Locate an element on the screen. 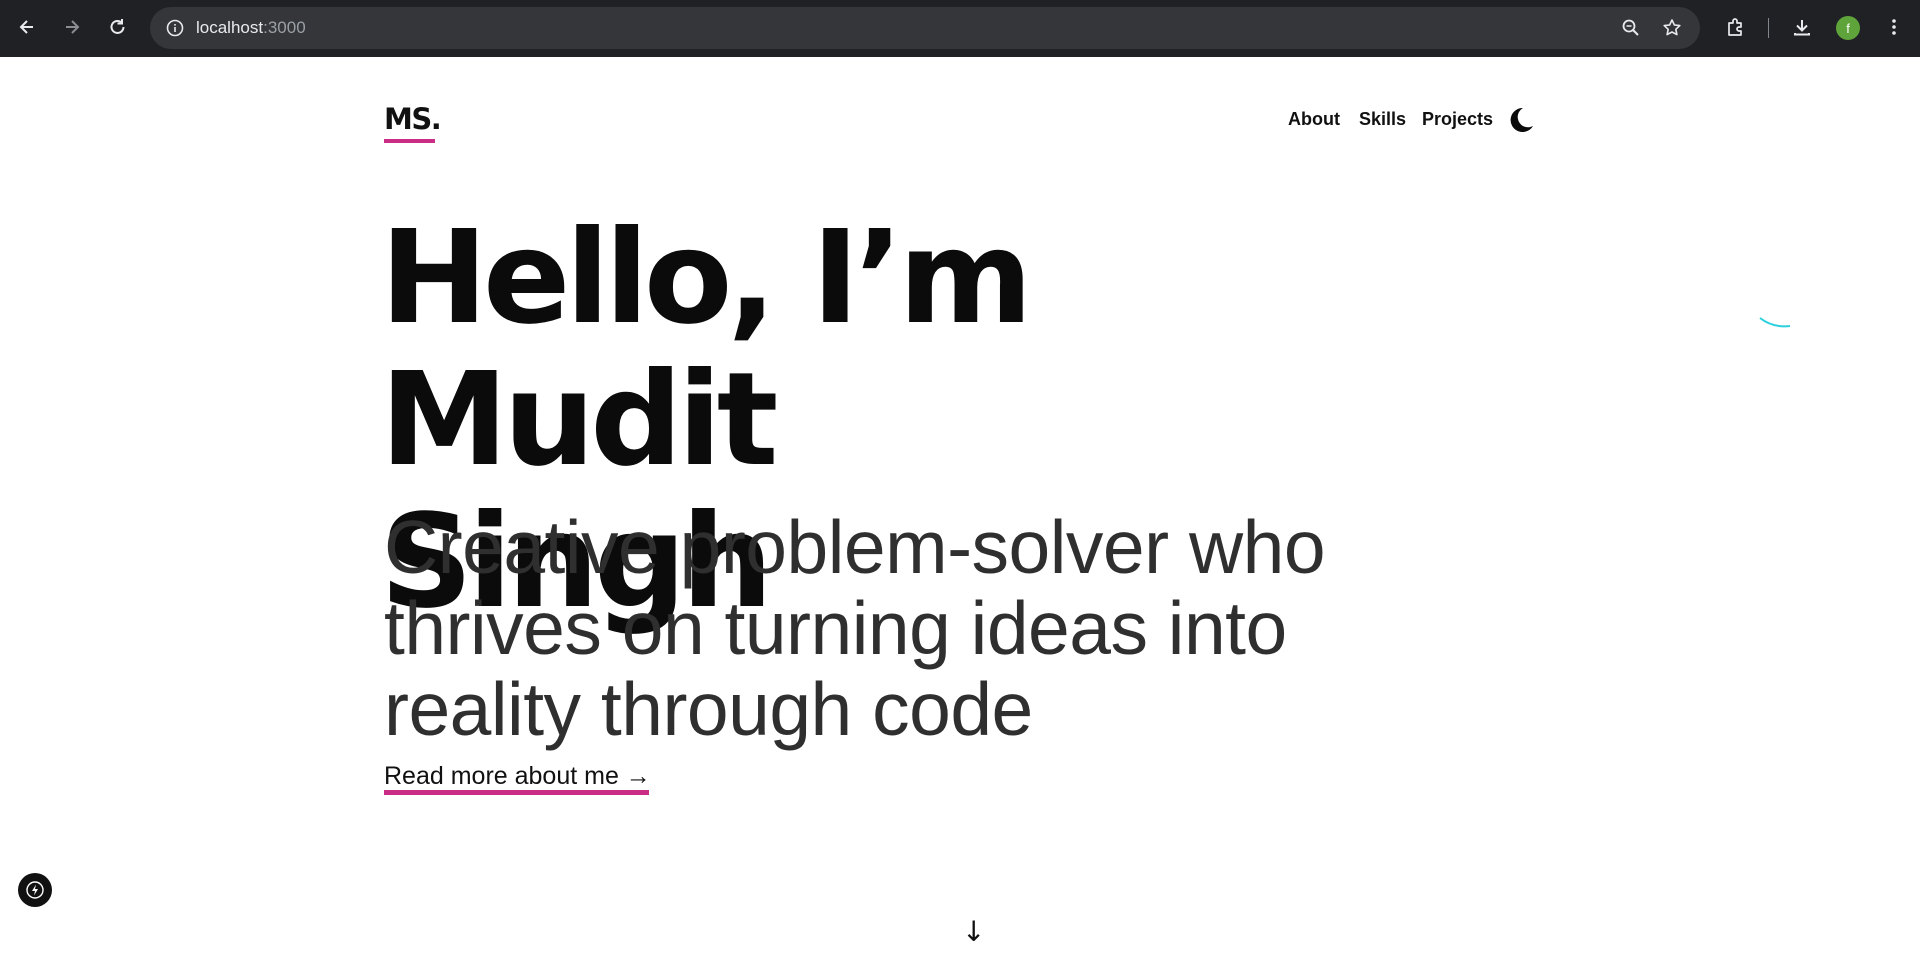  tagline-line2: thrives on turning ideas into is located at coordinates (835, 628).